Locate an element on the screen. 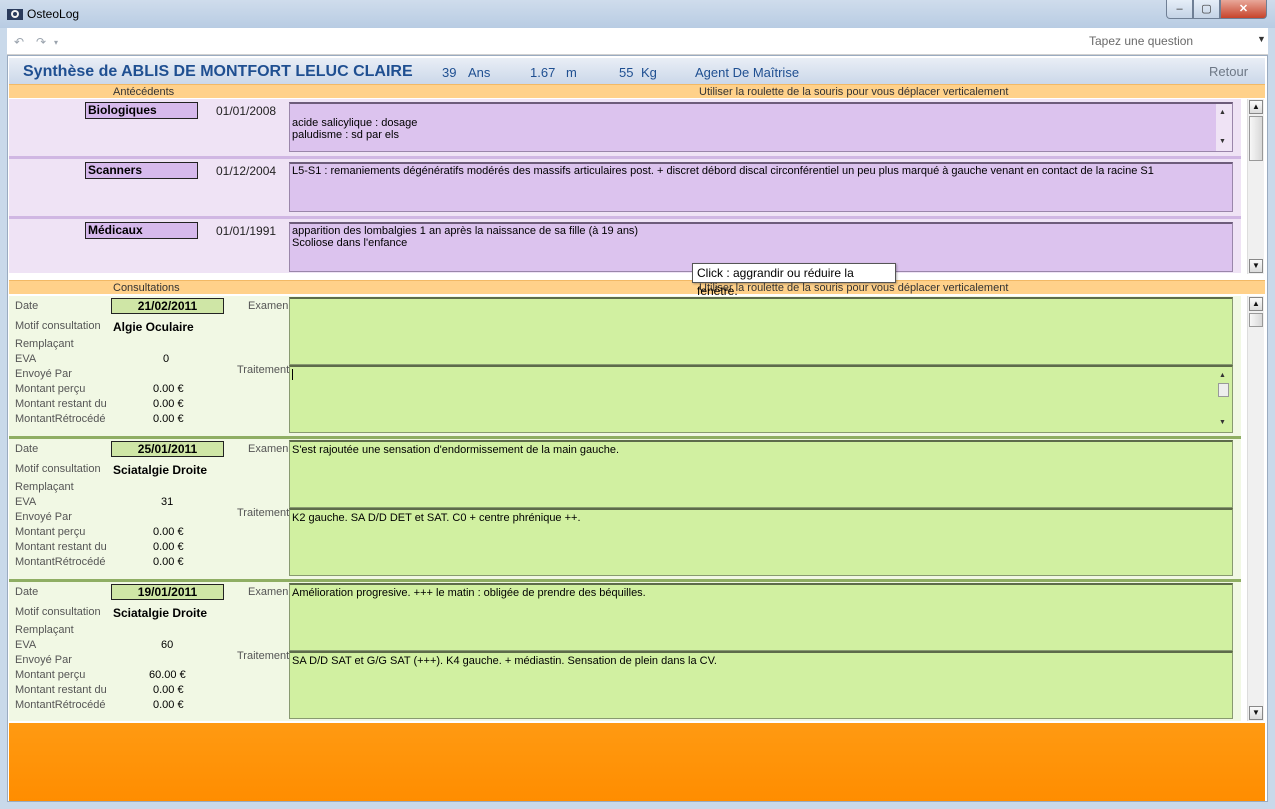 Image resolution: width=1275 pixels, height=809 pixels. antecedents-scrollbar: ▲ ▼ is located at coordinates (1255, 186).